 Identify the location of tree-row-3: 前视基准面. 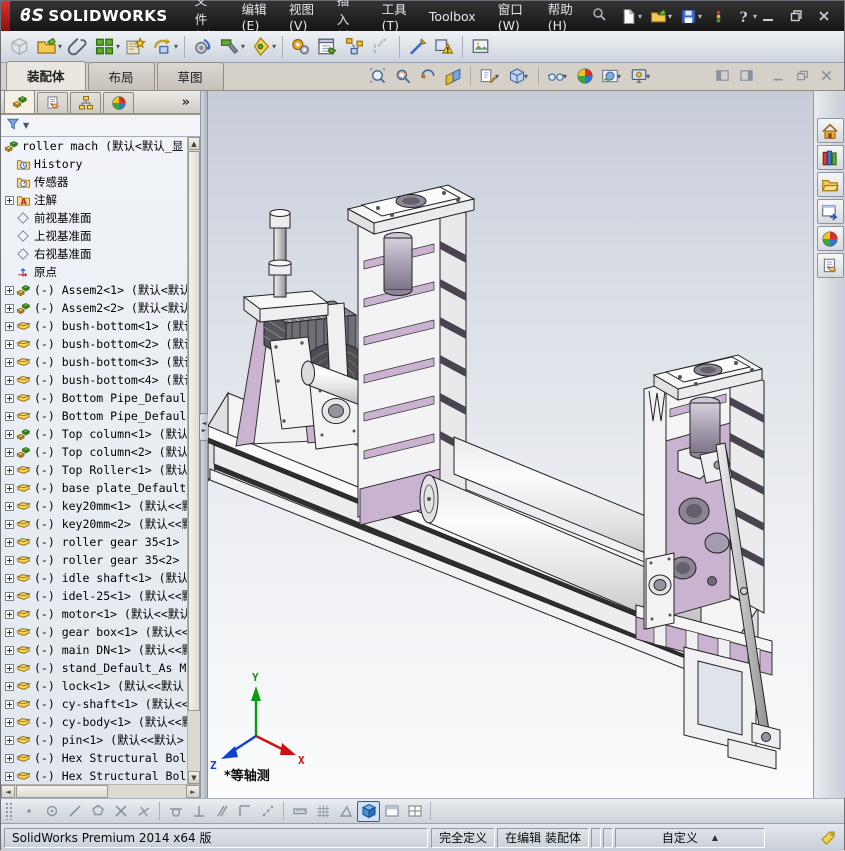
(94, 218).